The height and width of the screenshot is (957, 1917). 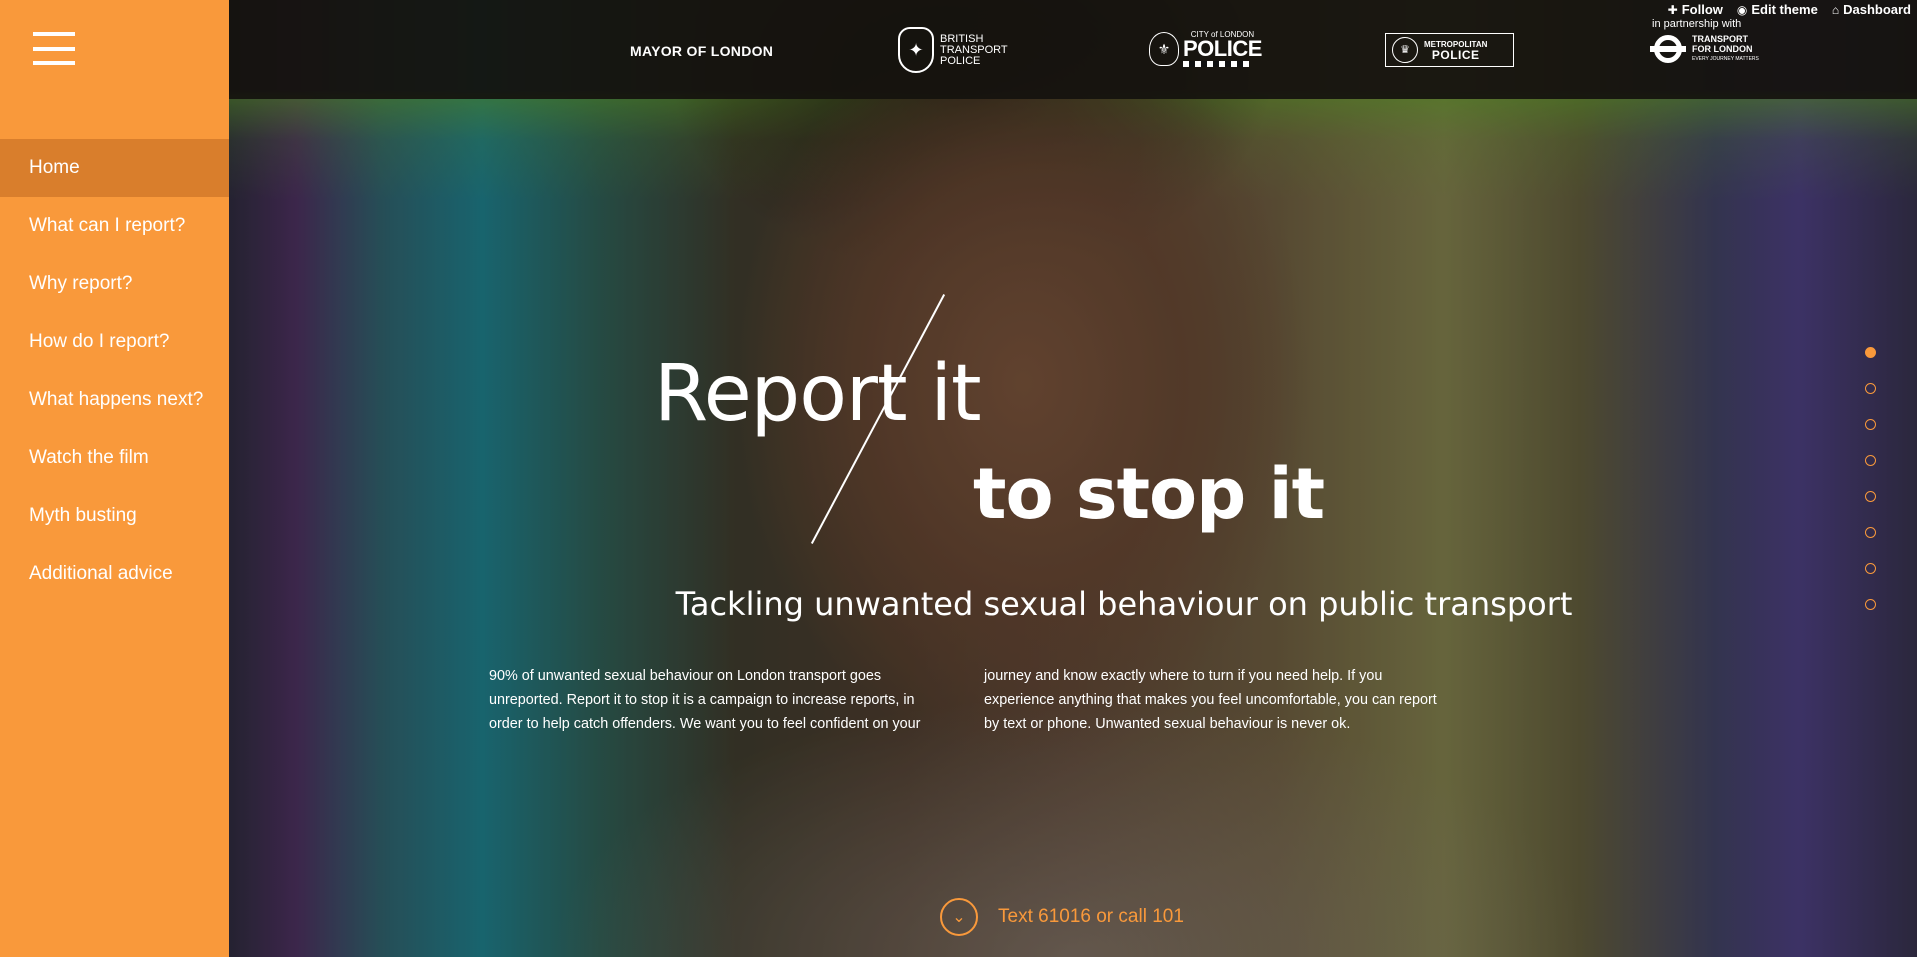 What do you see at coordinates (1835, 9) in the screenshot?
I see `home-icon: ⌂` at bounding box center [1835, 9].